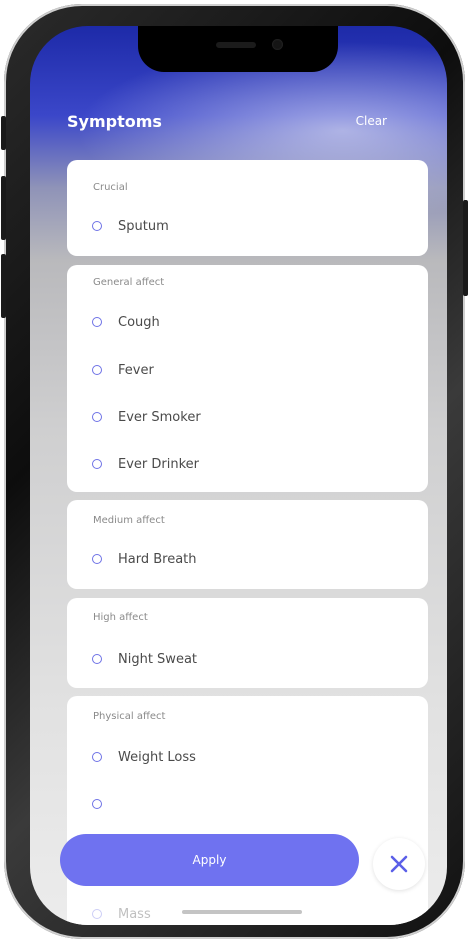 The width and height of the screenshot is (469, 943). Describe the element at coordinates (157, 757) in the screenshot. I see `symptom-label: Weight Loss` at that location.